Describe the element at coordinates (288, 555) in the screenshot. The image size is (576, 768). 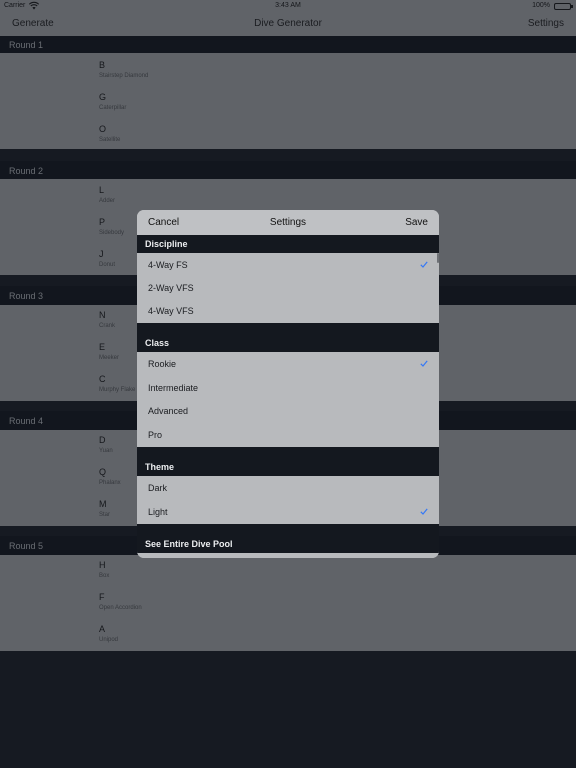
I see `row-divider` at that location.